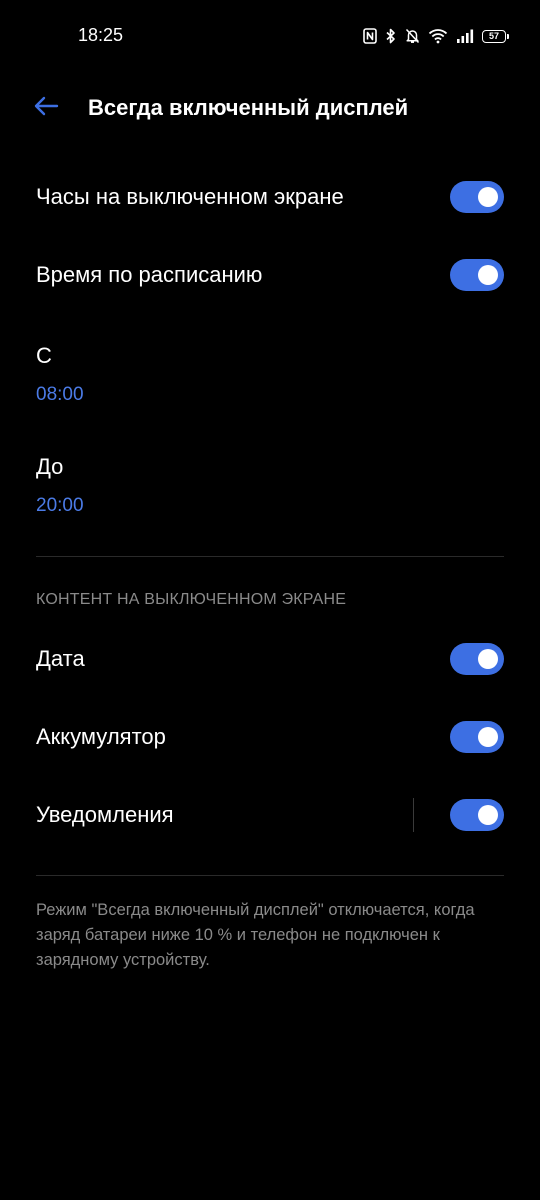  Describe the element at coordinates (60, 658) in the screenshot. I see `date-label: Дата` at that location.